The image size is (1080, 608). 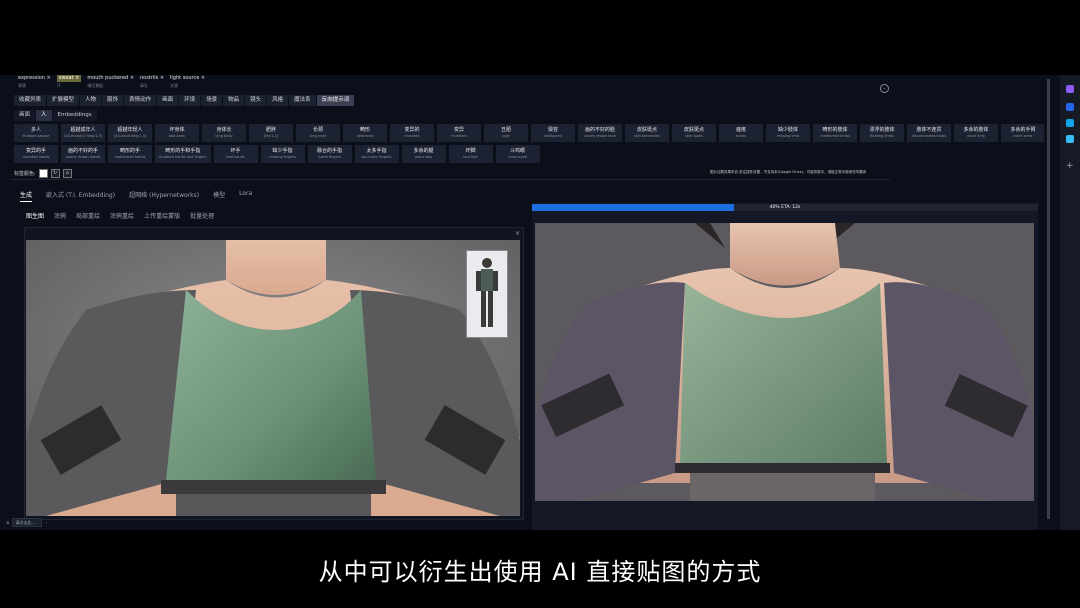 What do you see at coordinates (67, 173) in the screenshot?
I see `lock-icon: ⌂` at bounding box center [67, 173].